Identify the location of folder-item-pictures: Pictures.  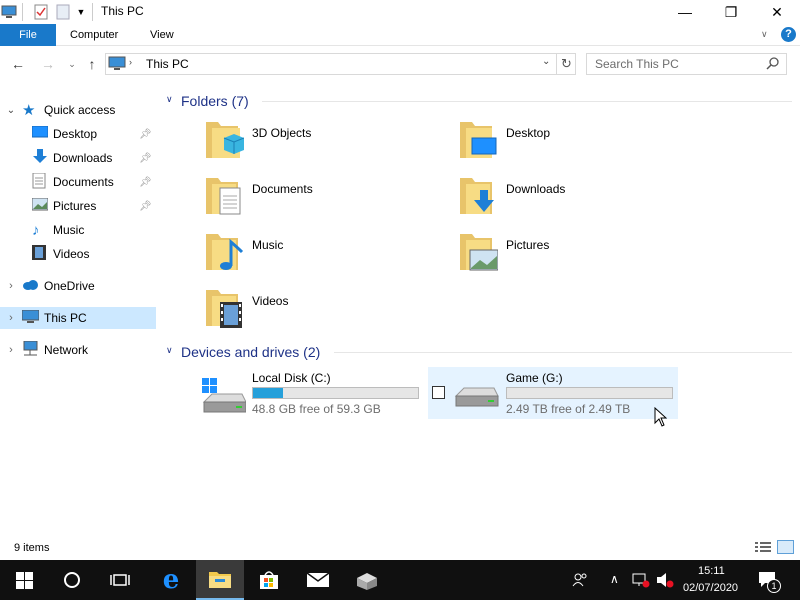
(576, 255).